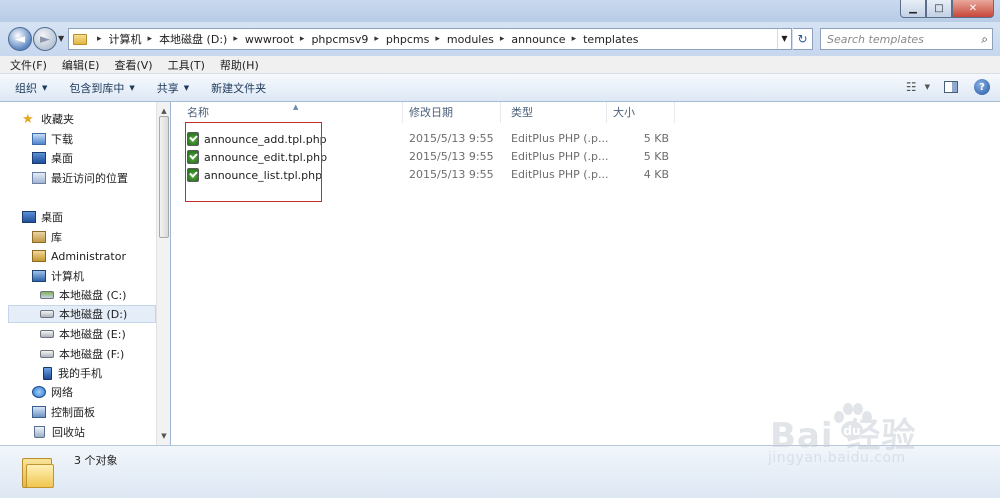  I want to click on window-controls: ▁ □ ✕, so click(947, 9).